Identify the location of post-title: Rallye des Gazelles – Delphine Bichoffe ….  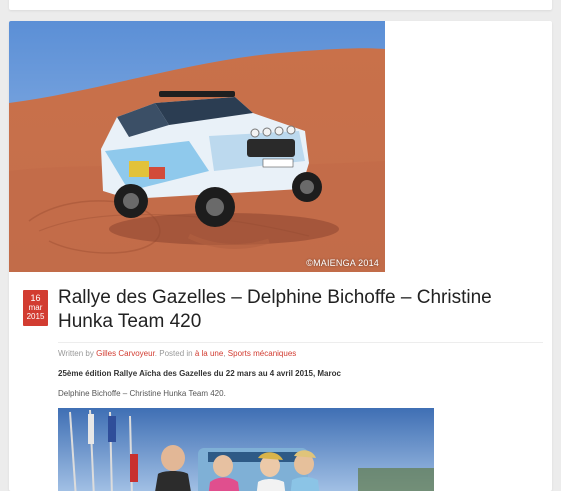
(298, 310).